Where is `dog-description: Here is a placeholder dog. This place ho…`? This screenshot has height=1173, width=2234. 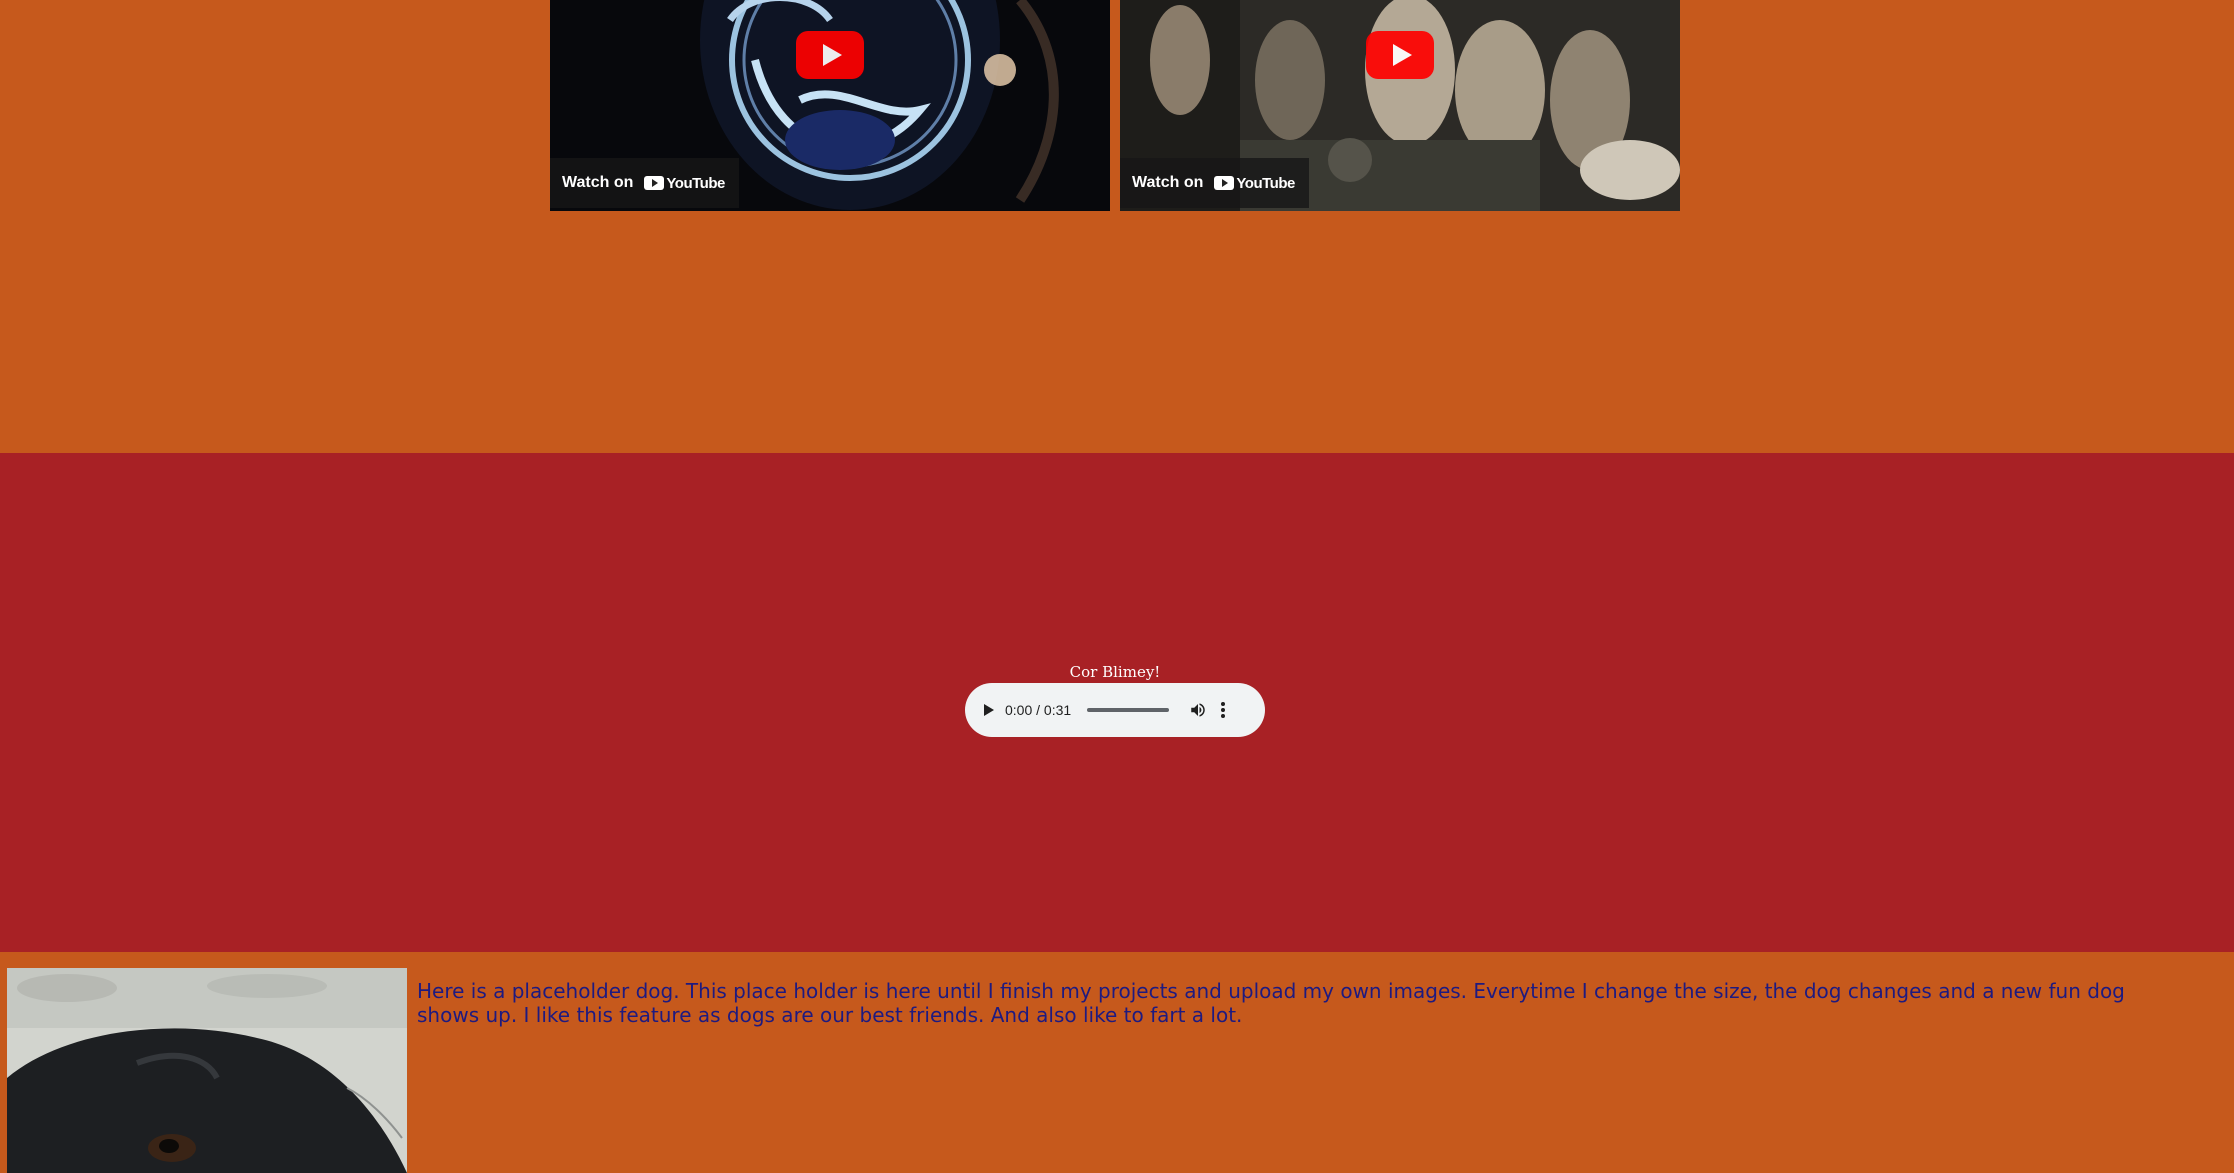 dog-description: Here is a placeholder dog. This place ho… is located at coordinates (1271, 1003).